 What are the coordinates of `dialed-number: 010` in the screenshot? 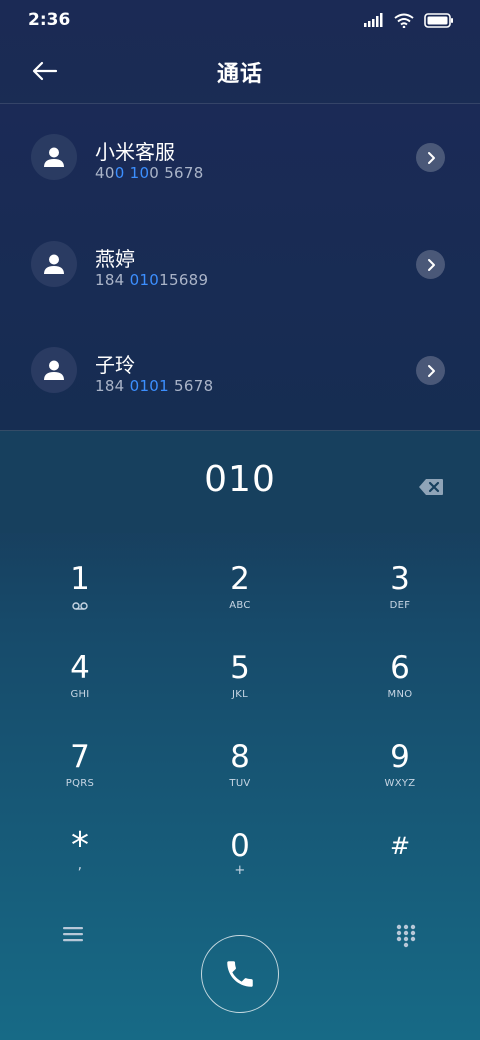 It's located at (240, 479).